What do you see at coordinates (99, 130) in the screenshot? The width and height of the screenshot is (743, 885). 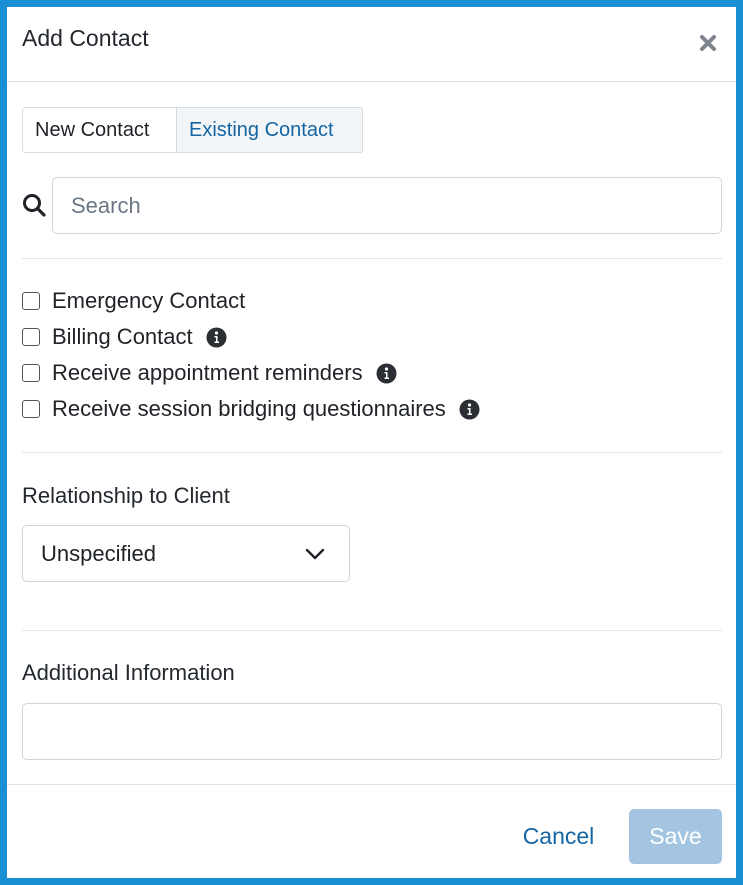 I see `tab-new-contact: New Contact` at bounding box center [99, 130].